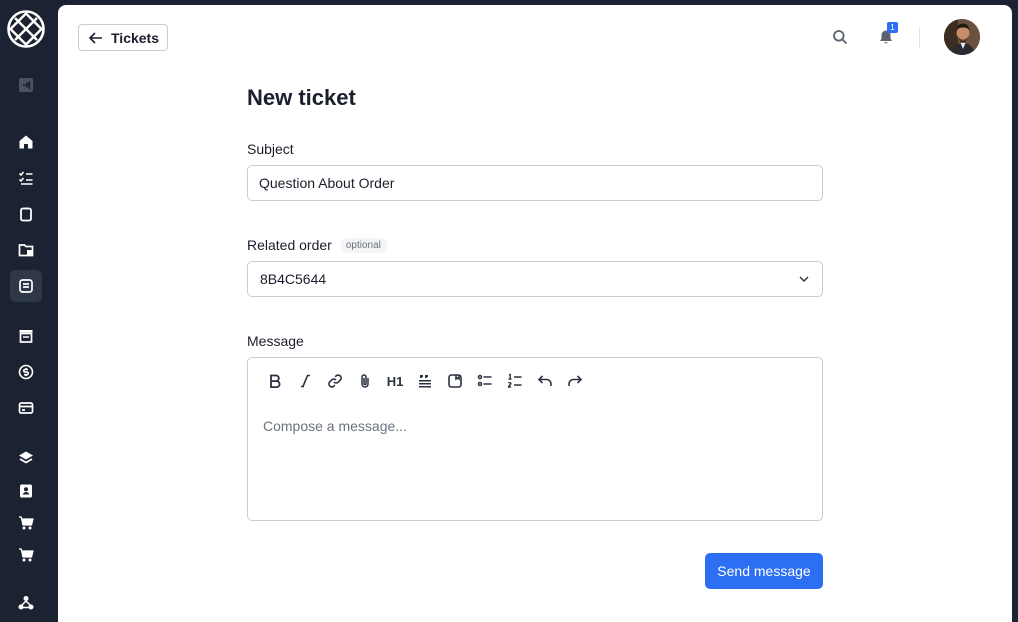 This screenshot has height=622, width=1018. I want to click on back-to-tickets-button: Tickets, so click(123, 37).